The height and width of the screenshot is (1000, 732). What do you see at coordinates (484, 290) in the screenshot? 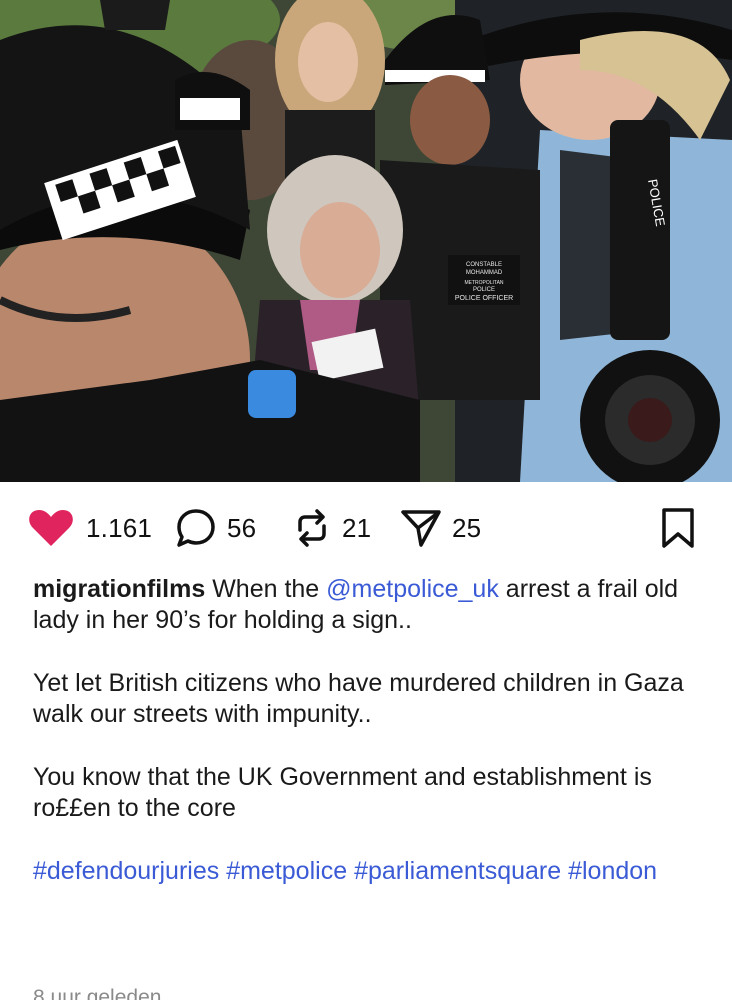
I see `badge-line-4: POLICE` at bounding box center [484, 290].